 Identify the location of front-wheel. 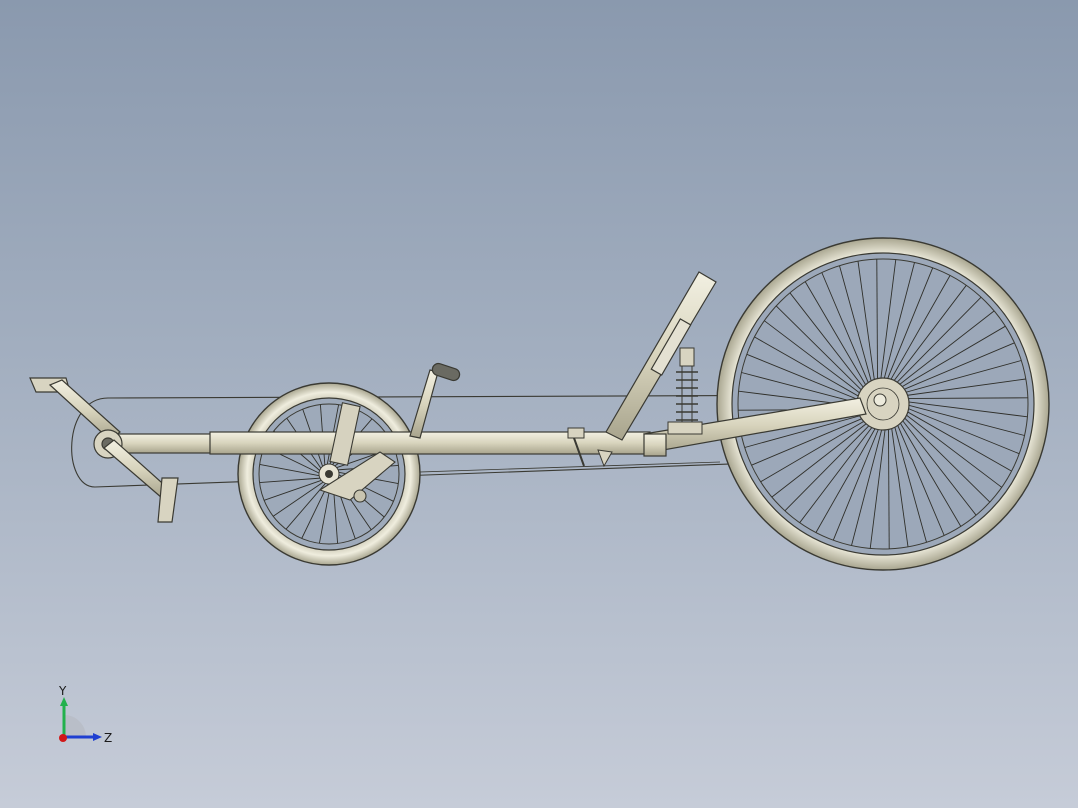
(329, 474).